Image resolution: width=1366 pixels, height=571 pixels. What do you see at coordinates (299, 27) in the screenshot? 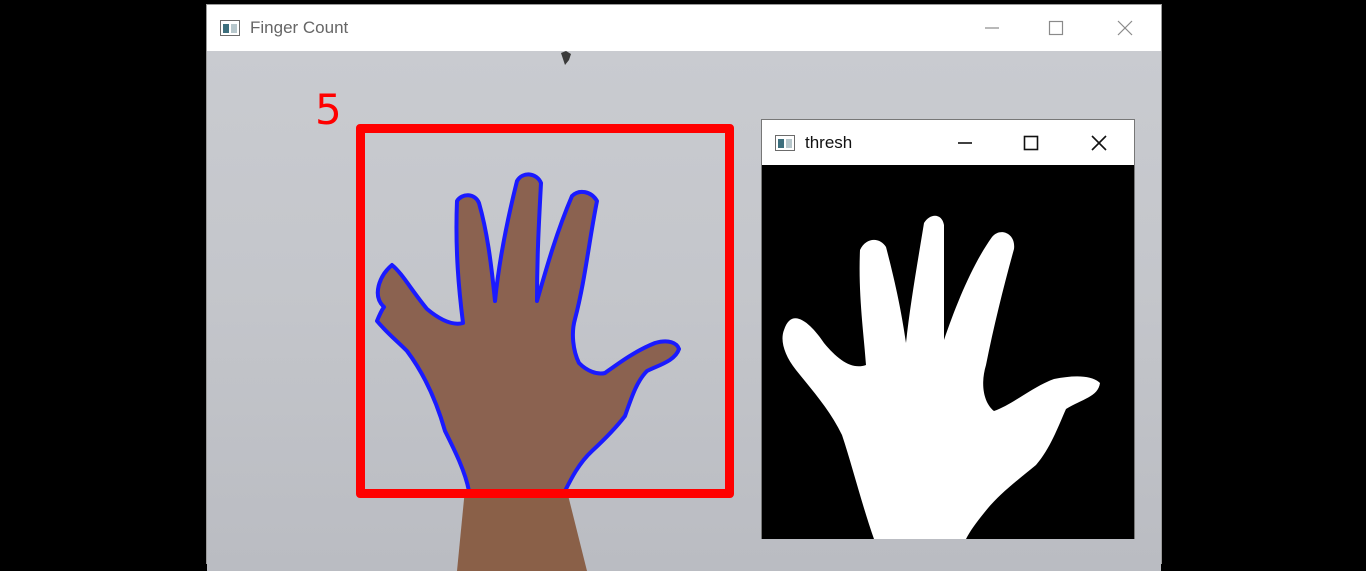
I see `window-title: Finger Count` at bounding box center [299, 27].